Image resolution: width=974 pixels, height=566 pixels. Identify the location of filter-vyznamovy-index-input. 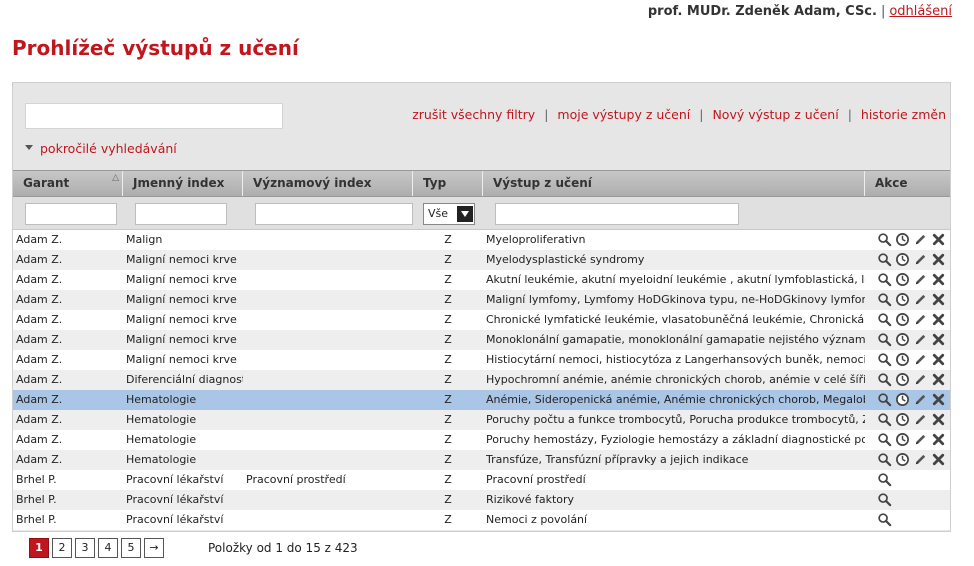
(334, 214).